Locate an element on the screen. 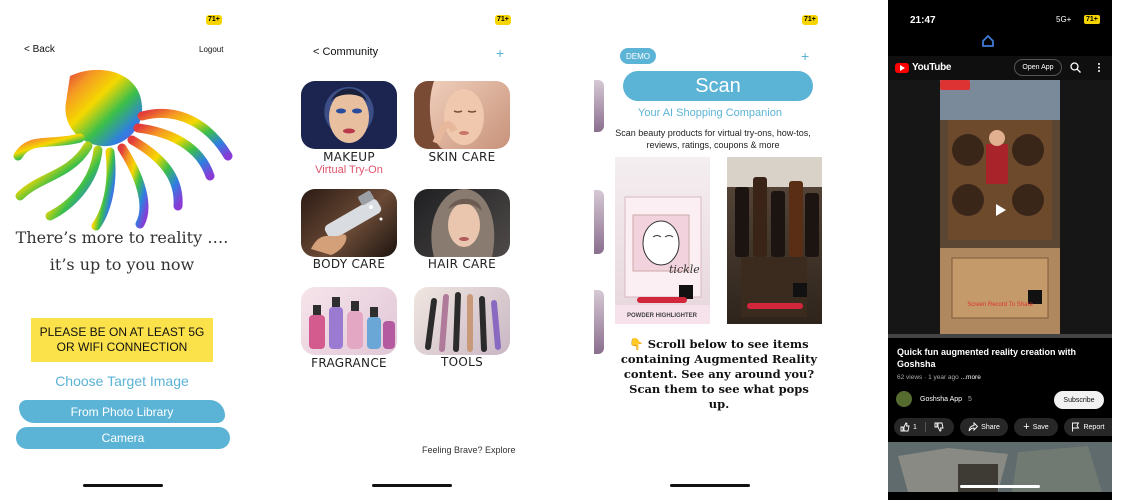 The image size is (1132, 500). play-icon is located at coordinates (1000, 210).